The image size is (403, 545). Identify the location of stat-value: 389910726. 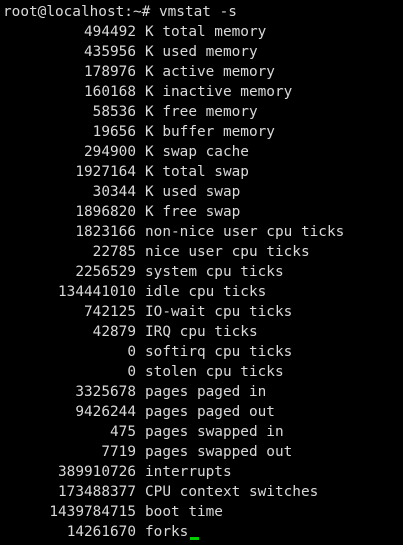
(97, 472).